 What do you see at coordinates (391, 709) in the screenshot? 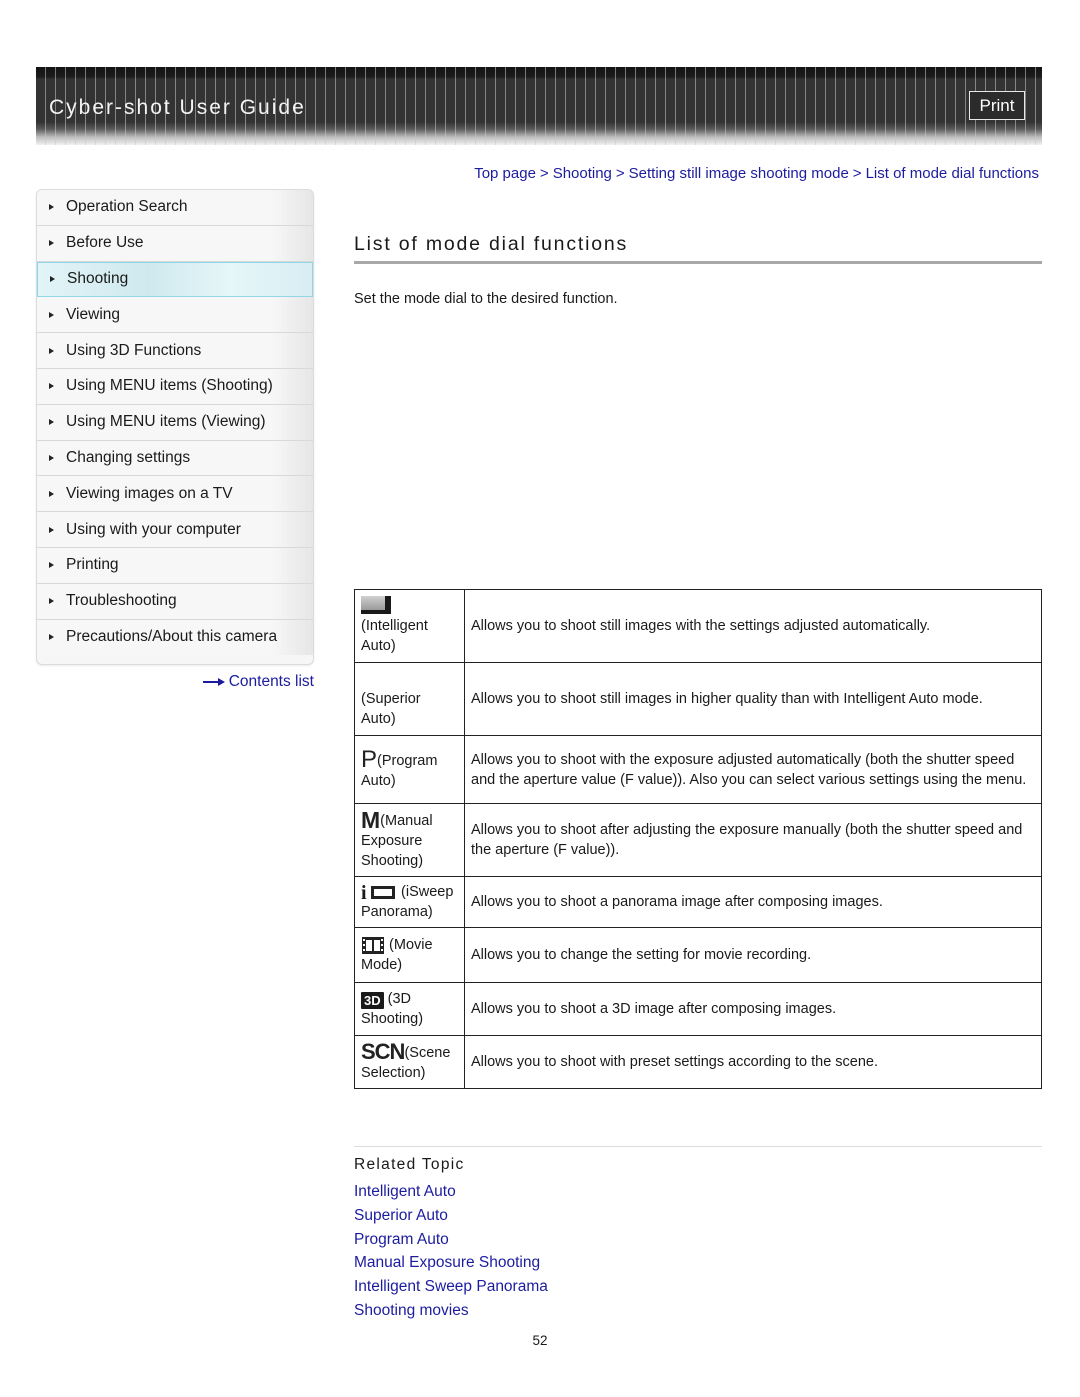
I see `mode-name: (Superior Auto)` at bounding box center [391, 709].